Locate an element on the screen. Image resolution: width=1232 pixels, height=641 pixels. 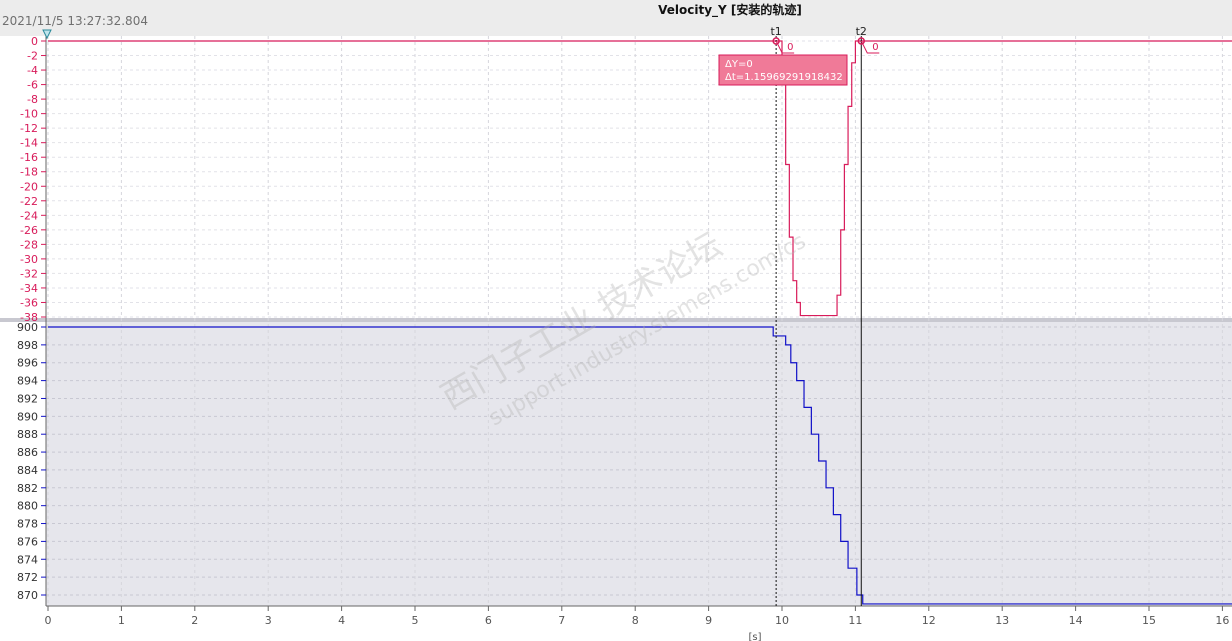
x-tick-label: 5 is located at coordinates (415, 620).